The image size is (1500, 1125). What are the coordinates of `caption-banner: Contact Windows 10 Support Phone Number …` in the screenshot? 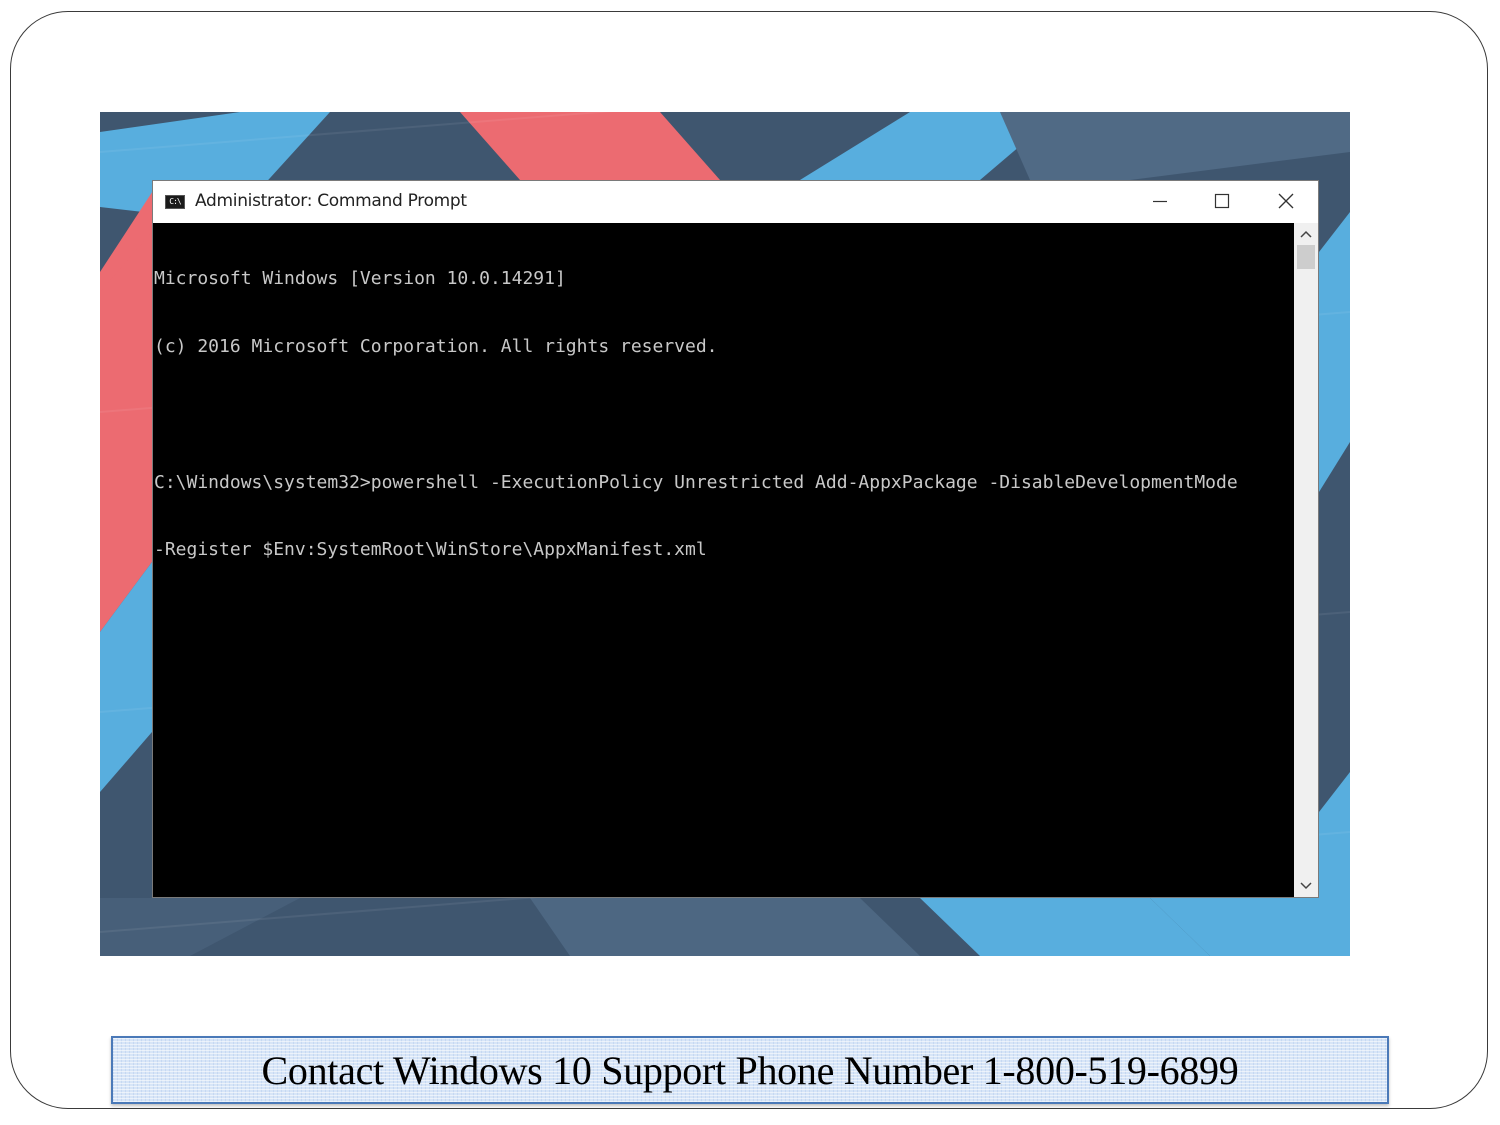 It's located at (750, 1070).